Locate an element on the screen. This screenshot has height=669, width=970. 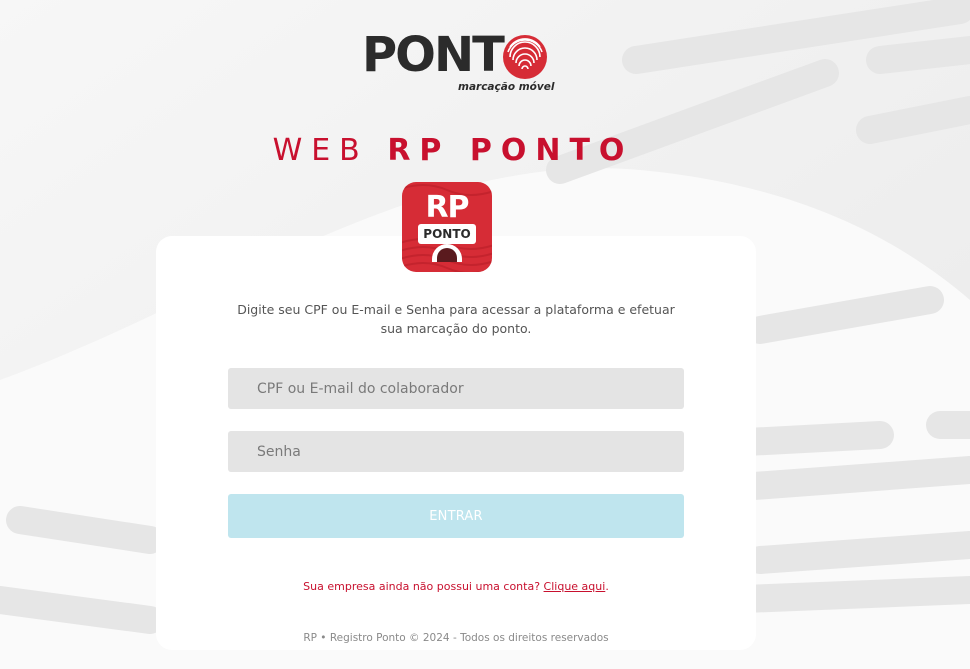
login-button: ENTRAR is located at coordinates (456, 516).